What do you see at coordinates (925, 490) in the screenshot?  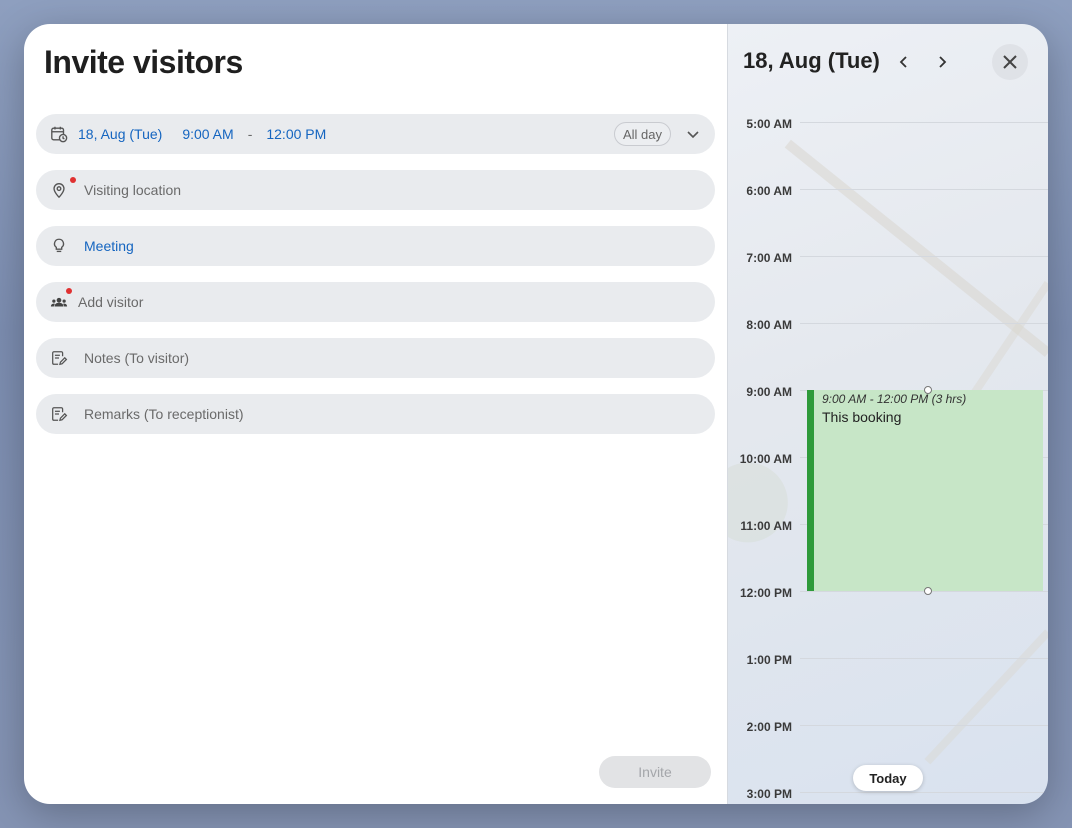 I see `this-booking-event: 9:00 AM - 12:00 PM (3 hrs) This booking` at bounding box center [925, 490].